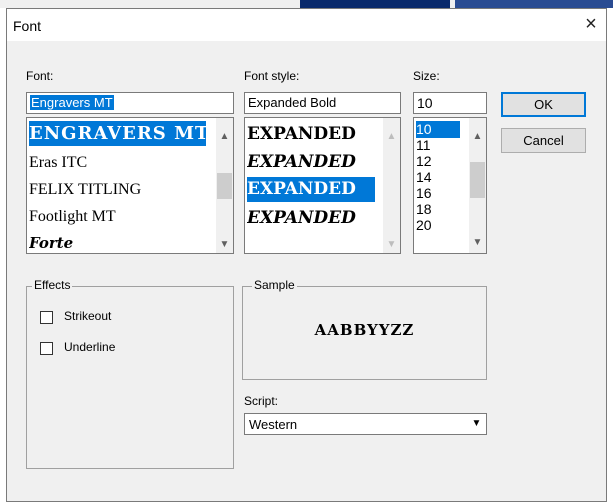 This screenshot has width=613, height=502. I want to click on dialog-title: Font, so click(27, 26).